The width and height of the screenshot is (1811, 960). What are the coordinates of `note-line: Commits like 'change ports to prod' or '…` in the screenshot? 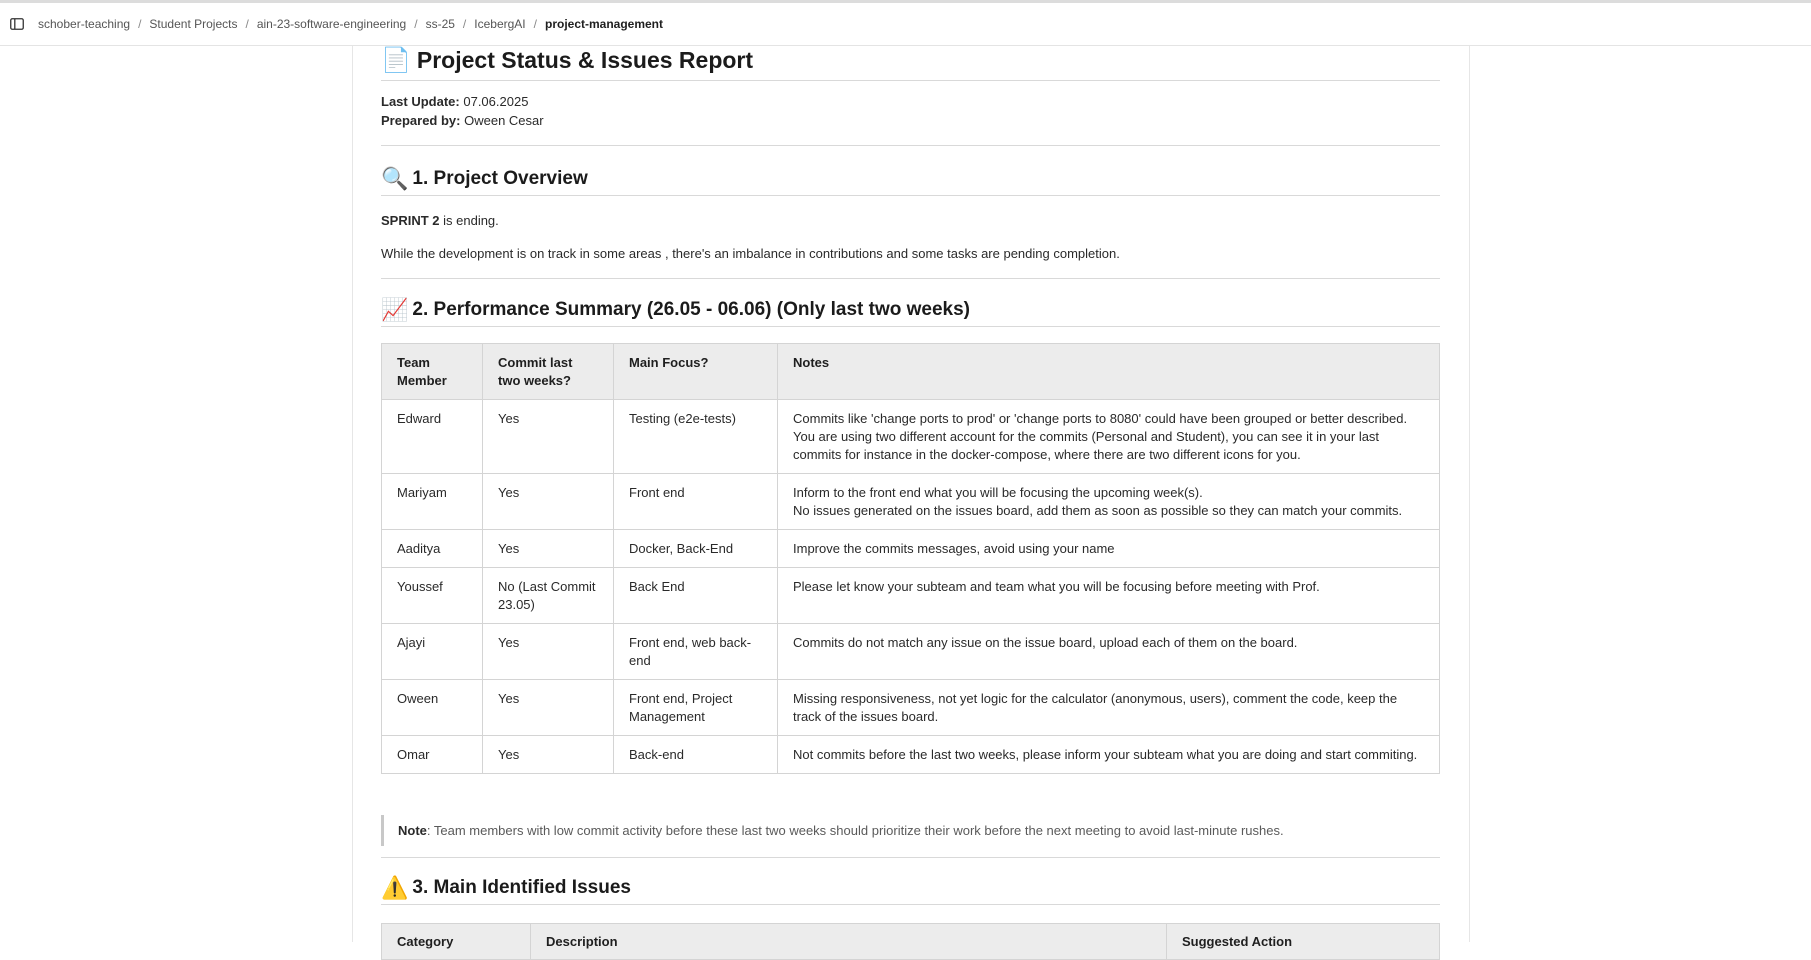 It's located at (1100, 418).